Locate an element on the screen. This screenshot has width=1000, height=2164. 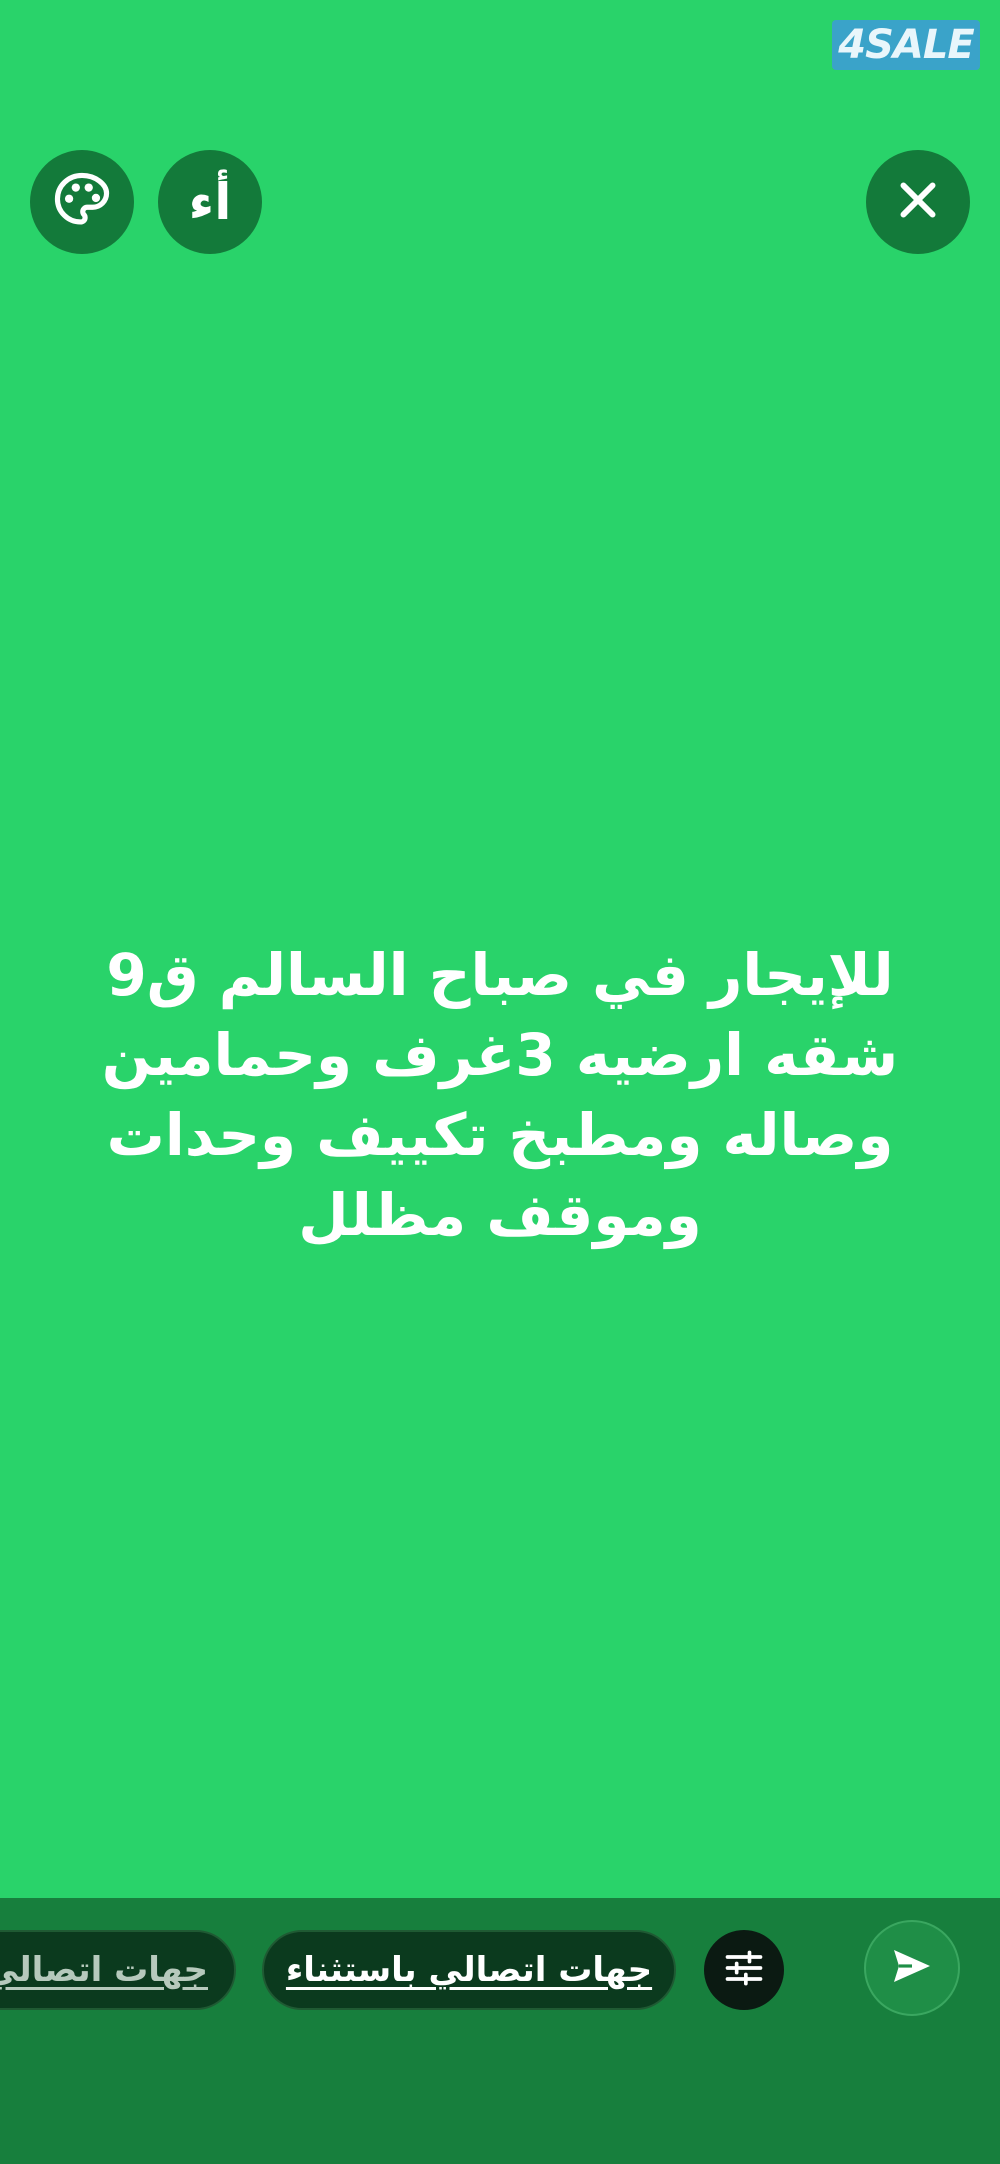
text-style-label: أء is located at coordinates (210, 202).